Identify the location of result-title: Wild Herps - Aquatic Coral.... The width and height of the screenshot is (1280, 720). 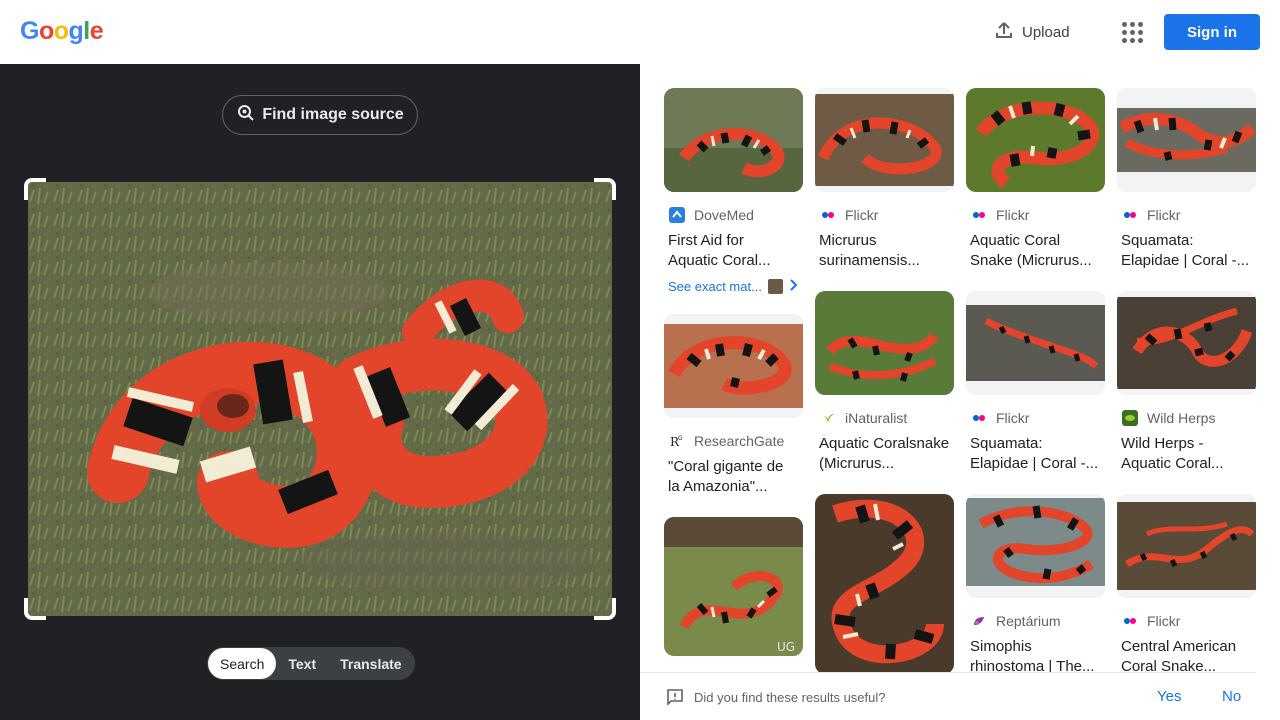
(1186, 454).